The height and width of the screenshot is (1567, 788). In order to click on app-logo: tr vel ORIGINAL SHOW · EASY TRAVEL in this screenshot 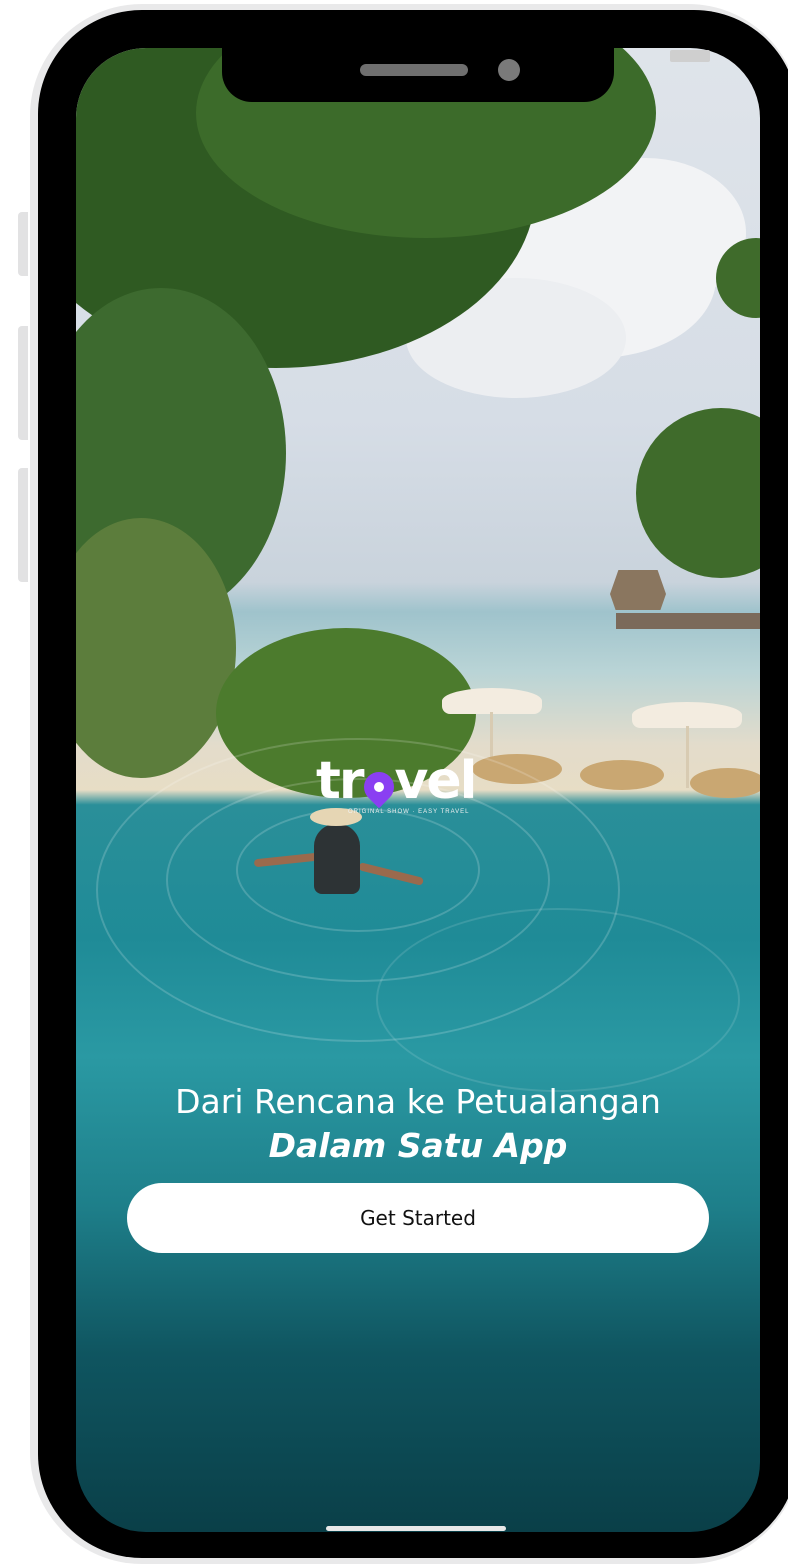, I will do `click(416, 788)`.